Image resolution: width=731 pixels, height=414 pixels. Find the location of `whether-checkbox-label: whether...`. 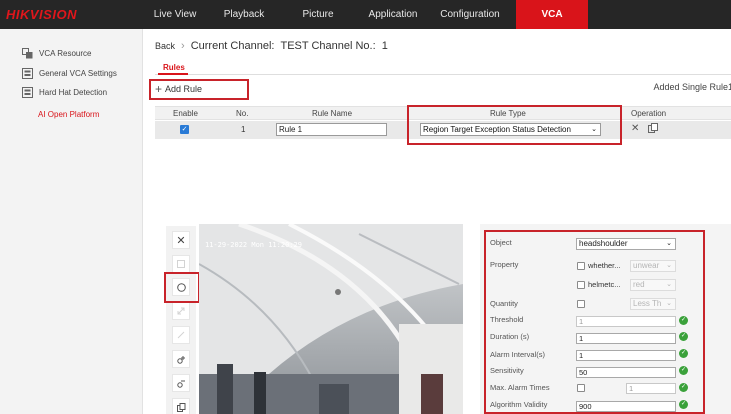

whether-checkbox-label: whether... is located at coordinates (604, 265).